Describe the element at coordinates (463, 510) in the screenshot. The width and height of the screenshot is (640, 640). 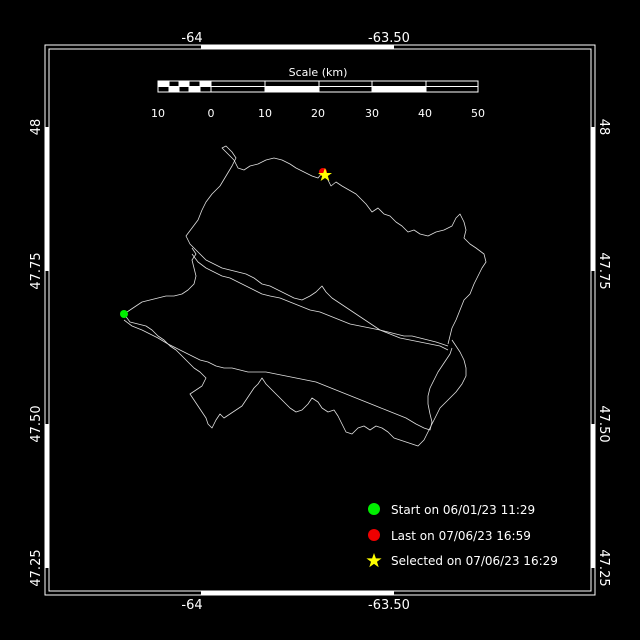
I see `legend-start-label: Start on 06/01/23 11:29` at that location.